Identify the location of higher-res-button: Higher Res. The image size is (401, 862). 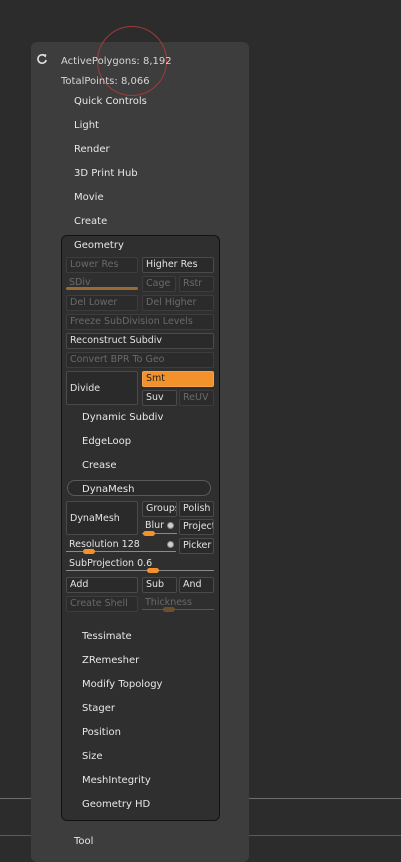
(178, 265).